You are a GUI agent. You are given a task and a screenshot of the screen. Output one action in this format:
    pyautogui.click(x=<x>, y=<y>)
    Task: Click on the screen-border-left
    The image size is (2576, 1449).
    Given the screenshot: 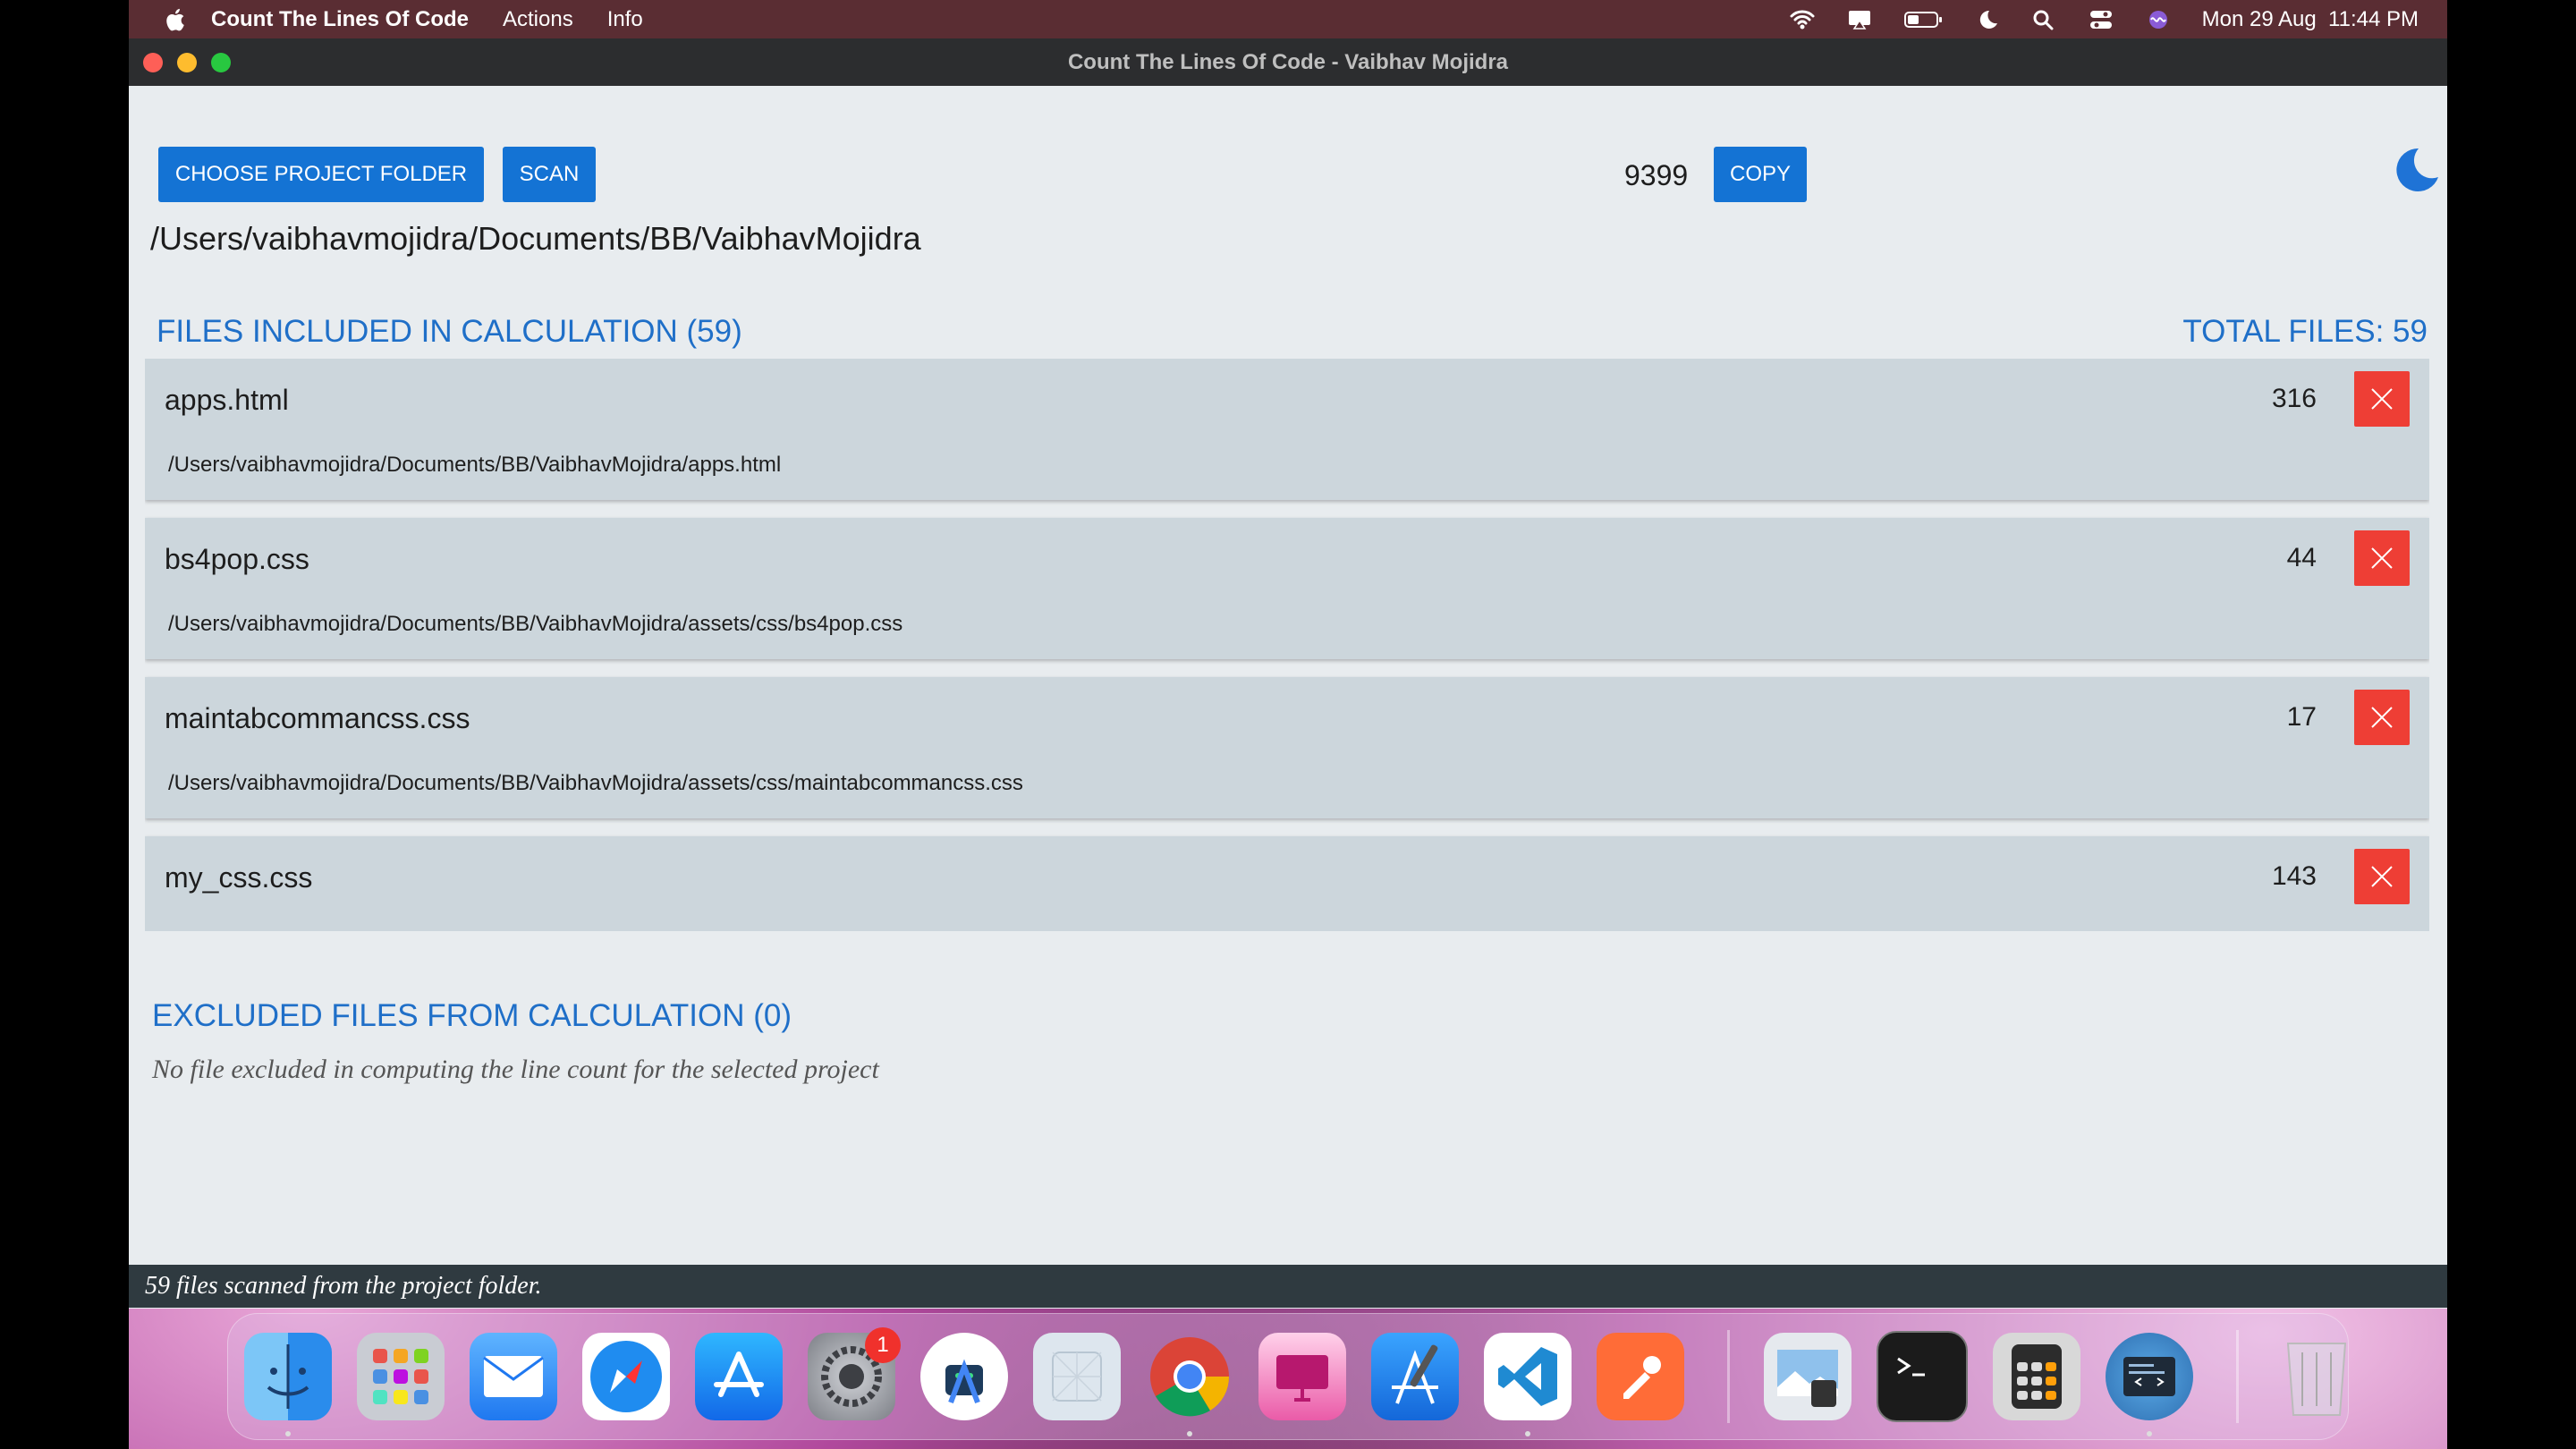 What is the action you would take?
    pyautogui.click(x=64, y=724)
    